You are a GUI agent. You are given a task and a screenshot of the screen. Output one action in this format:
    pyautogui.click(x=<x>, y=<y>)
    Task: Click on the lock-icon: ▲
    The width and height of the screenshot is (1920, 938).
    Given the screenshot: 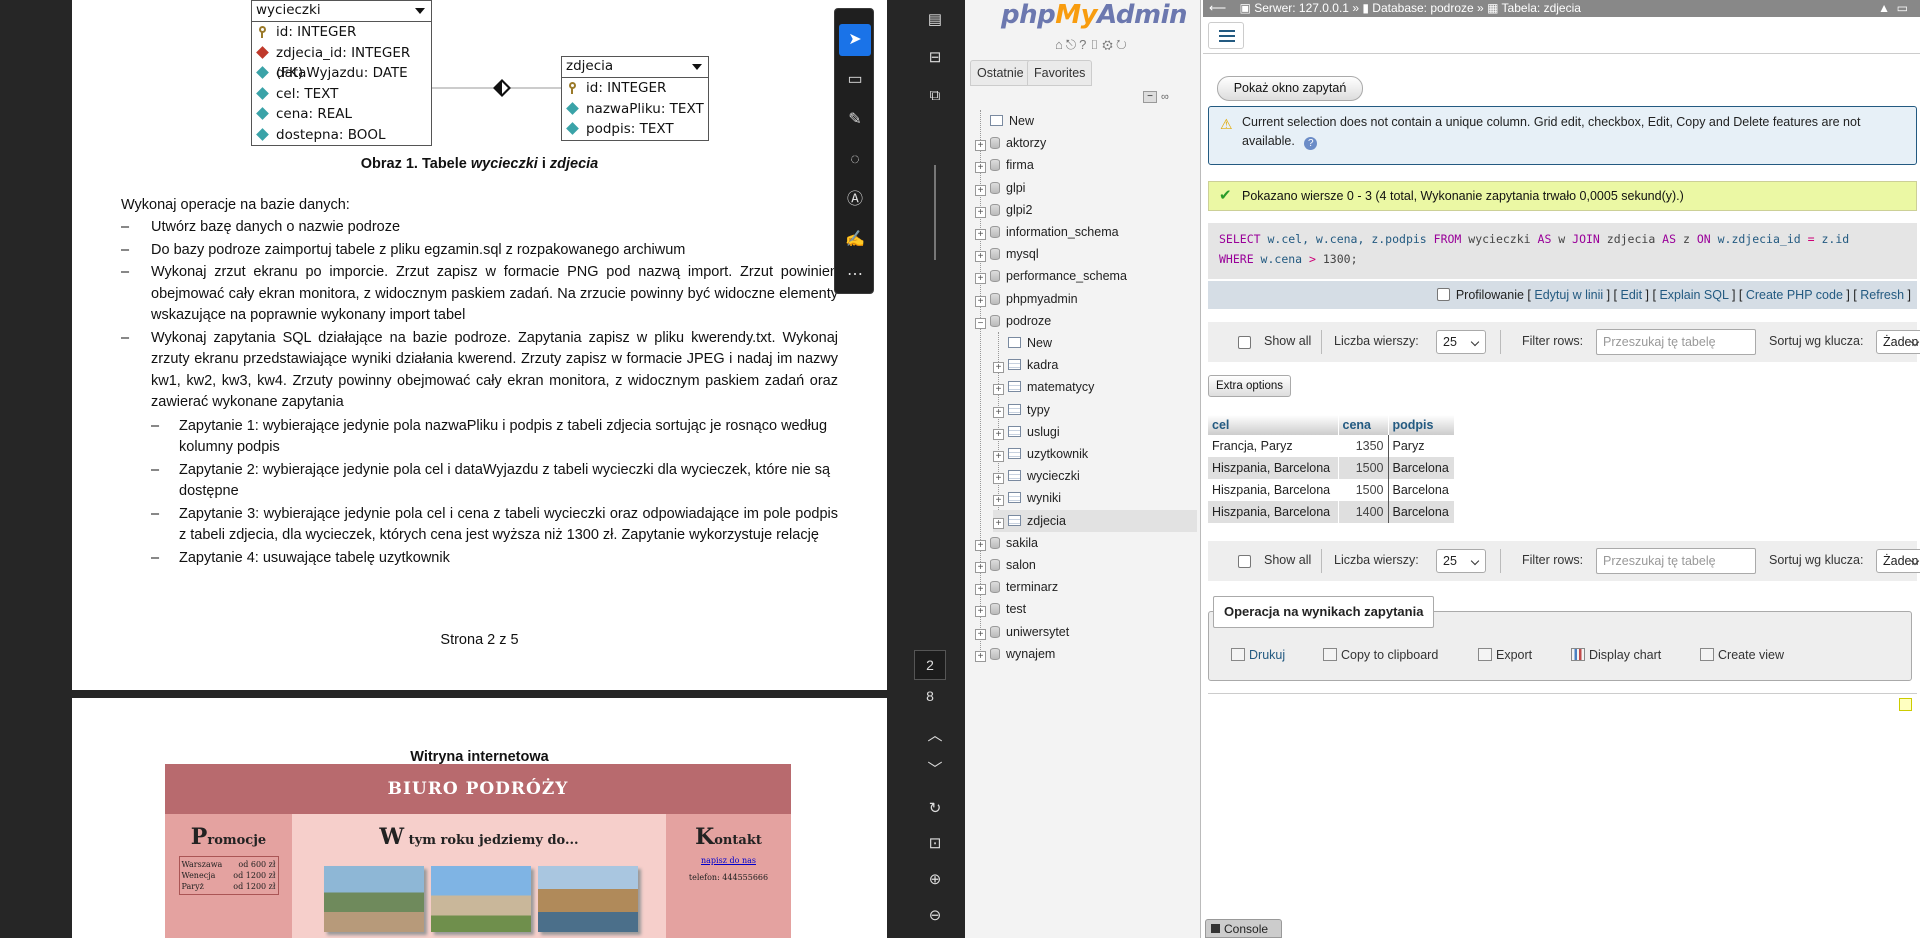 What is the action you would take?
    pyautogui.click(x=1884, y=8)
    